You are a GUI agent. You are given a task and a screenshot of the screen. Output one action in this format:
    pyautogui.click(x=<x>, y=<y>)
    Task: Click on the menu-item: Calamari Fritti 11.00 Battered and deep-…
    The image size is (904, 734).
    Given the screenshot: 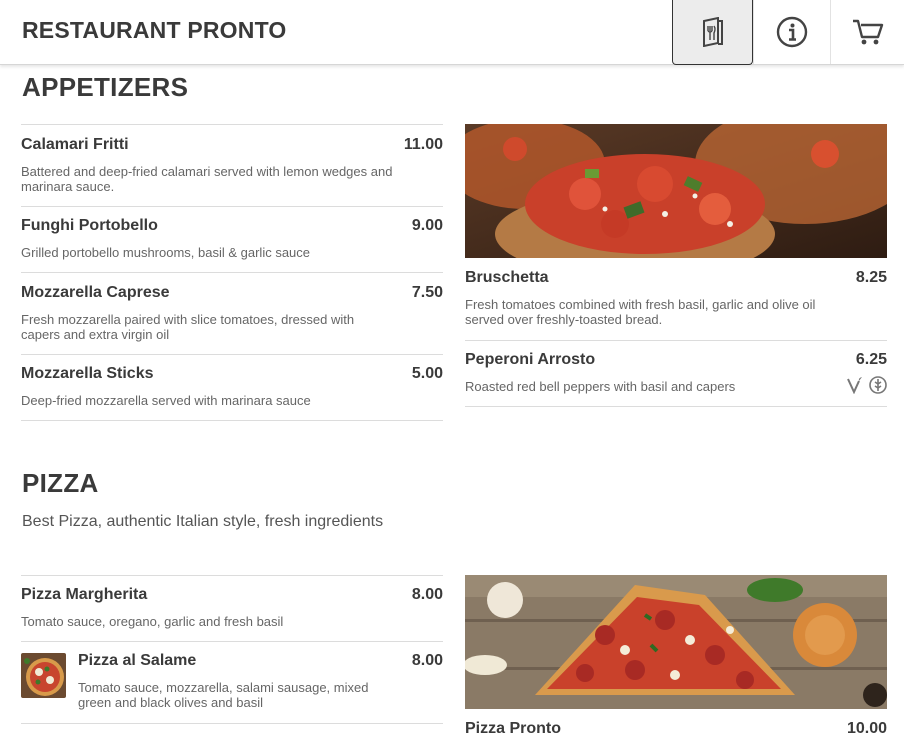 What is the action you would take?
    pyautogui.click(x=232, y=165)
    